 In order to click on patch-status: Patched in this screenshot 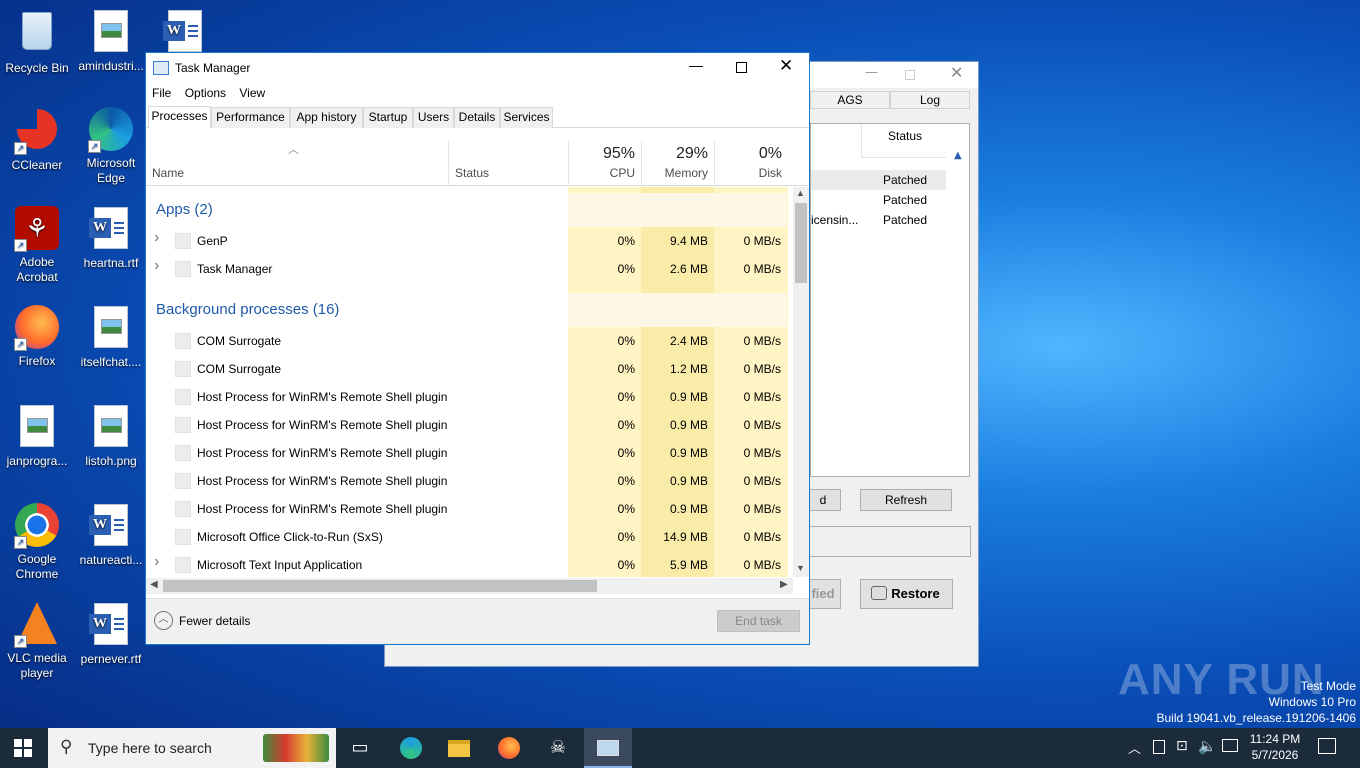, I will do `click(905, 180)`.